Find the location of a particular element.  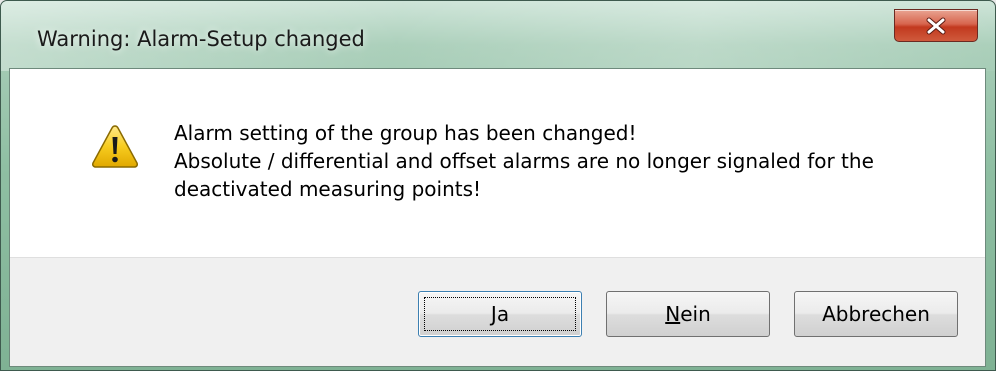

nein-button: Nein is located at coordinates (688, 314).